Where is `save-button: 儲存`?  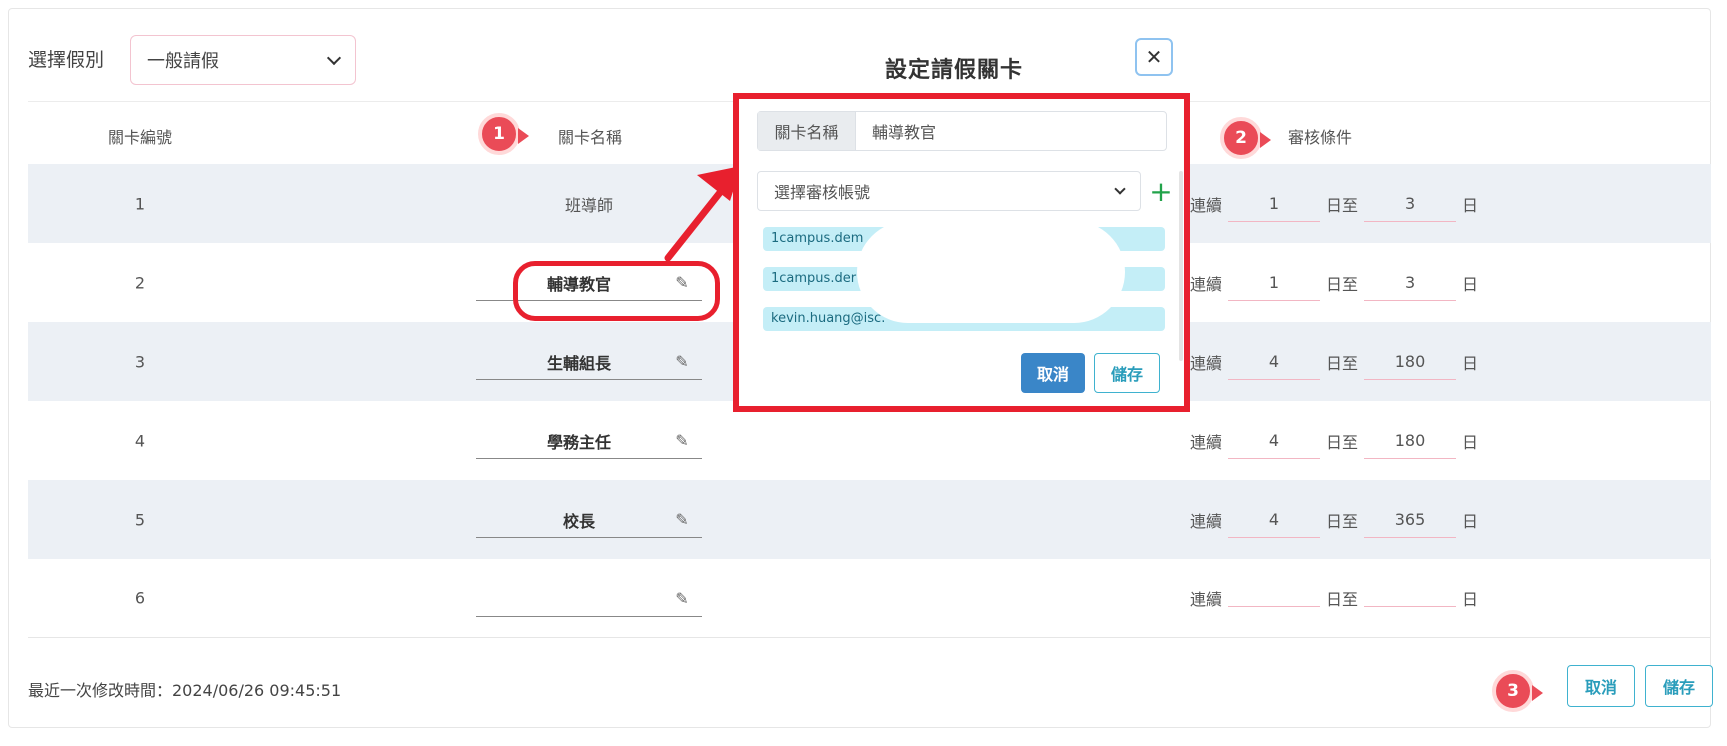 save-button: 儲存 is located at coordinates (1679, 686).